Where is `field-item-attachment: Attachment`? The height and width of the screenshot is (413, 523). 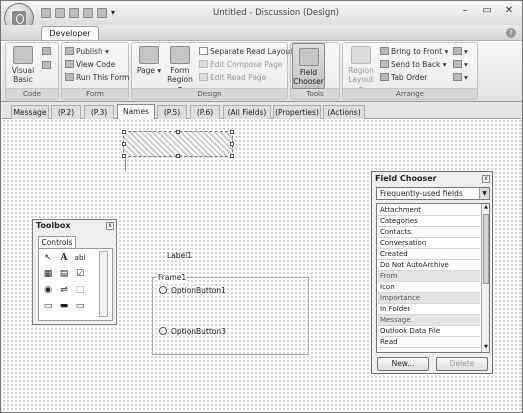 field-item-attachment: Attachment is located at coordinates (429, 210).